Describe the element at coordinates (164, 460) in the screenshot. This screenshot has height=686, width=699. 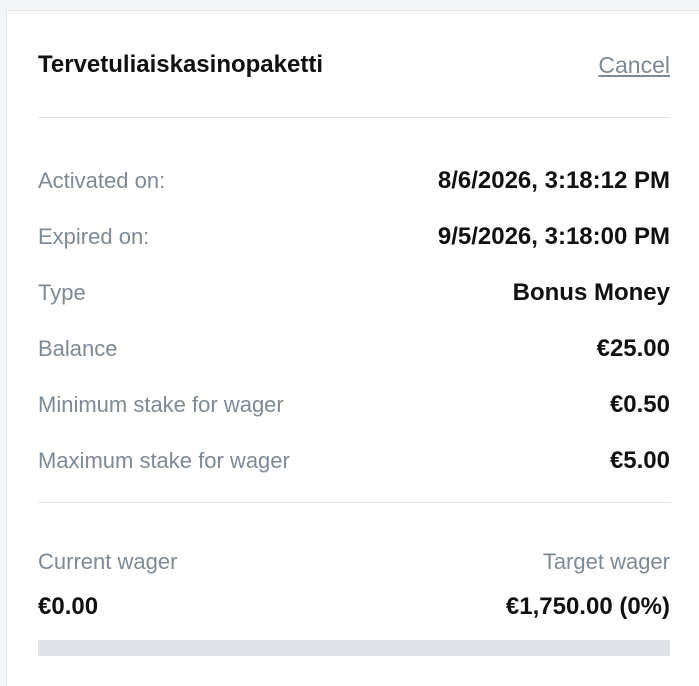
I see `detail-label: Maximum stake for wager` at that location.